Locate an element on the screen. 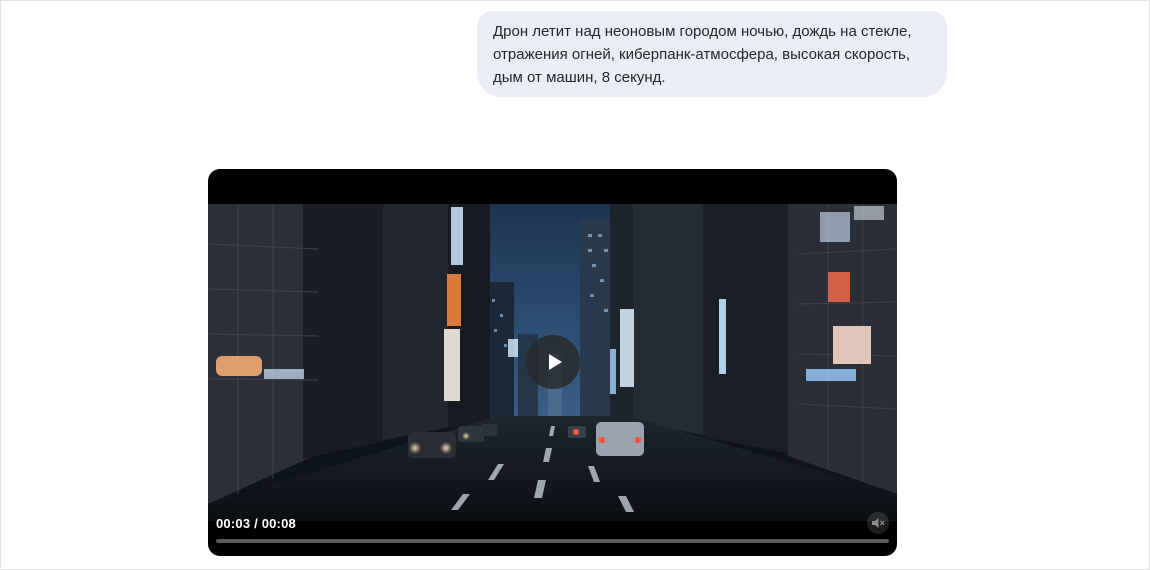 This screenshot has width=1150, height=570. progress-bar is located at coordinates (552, 541).